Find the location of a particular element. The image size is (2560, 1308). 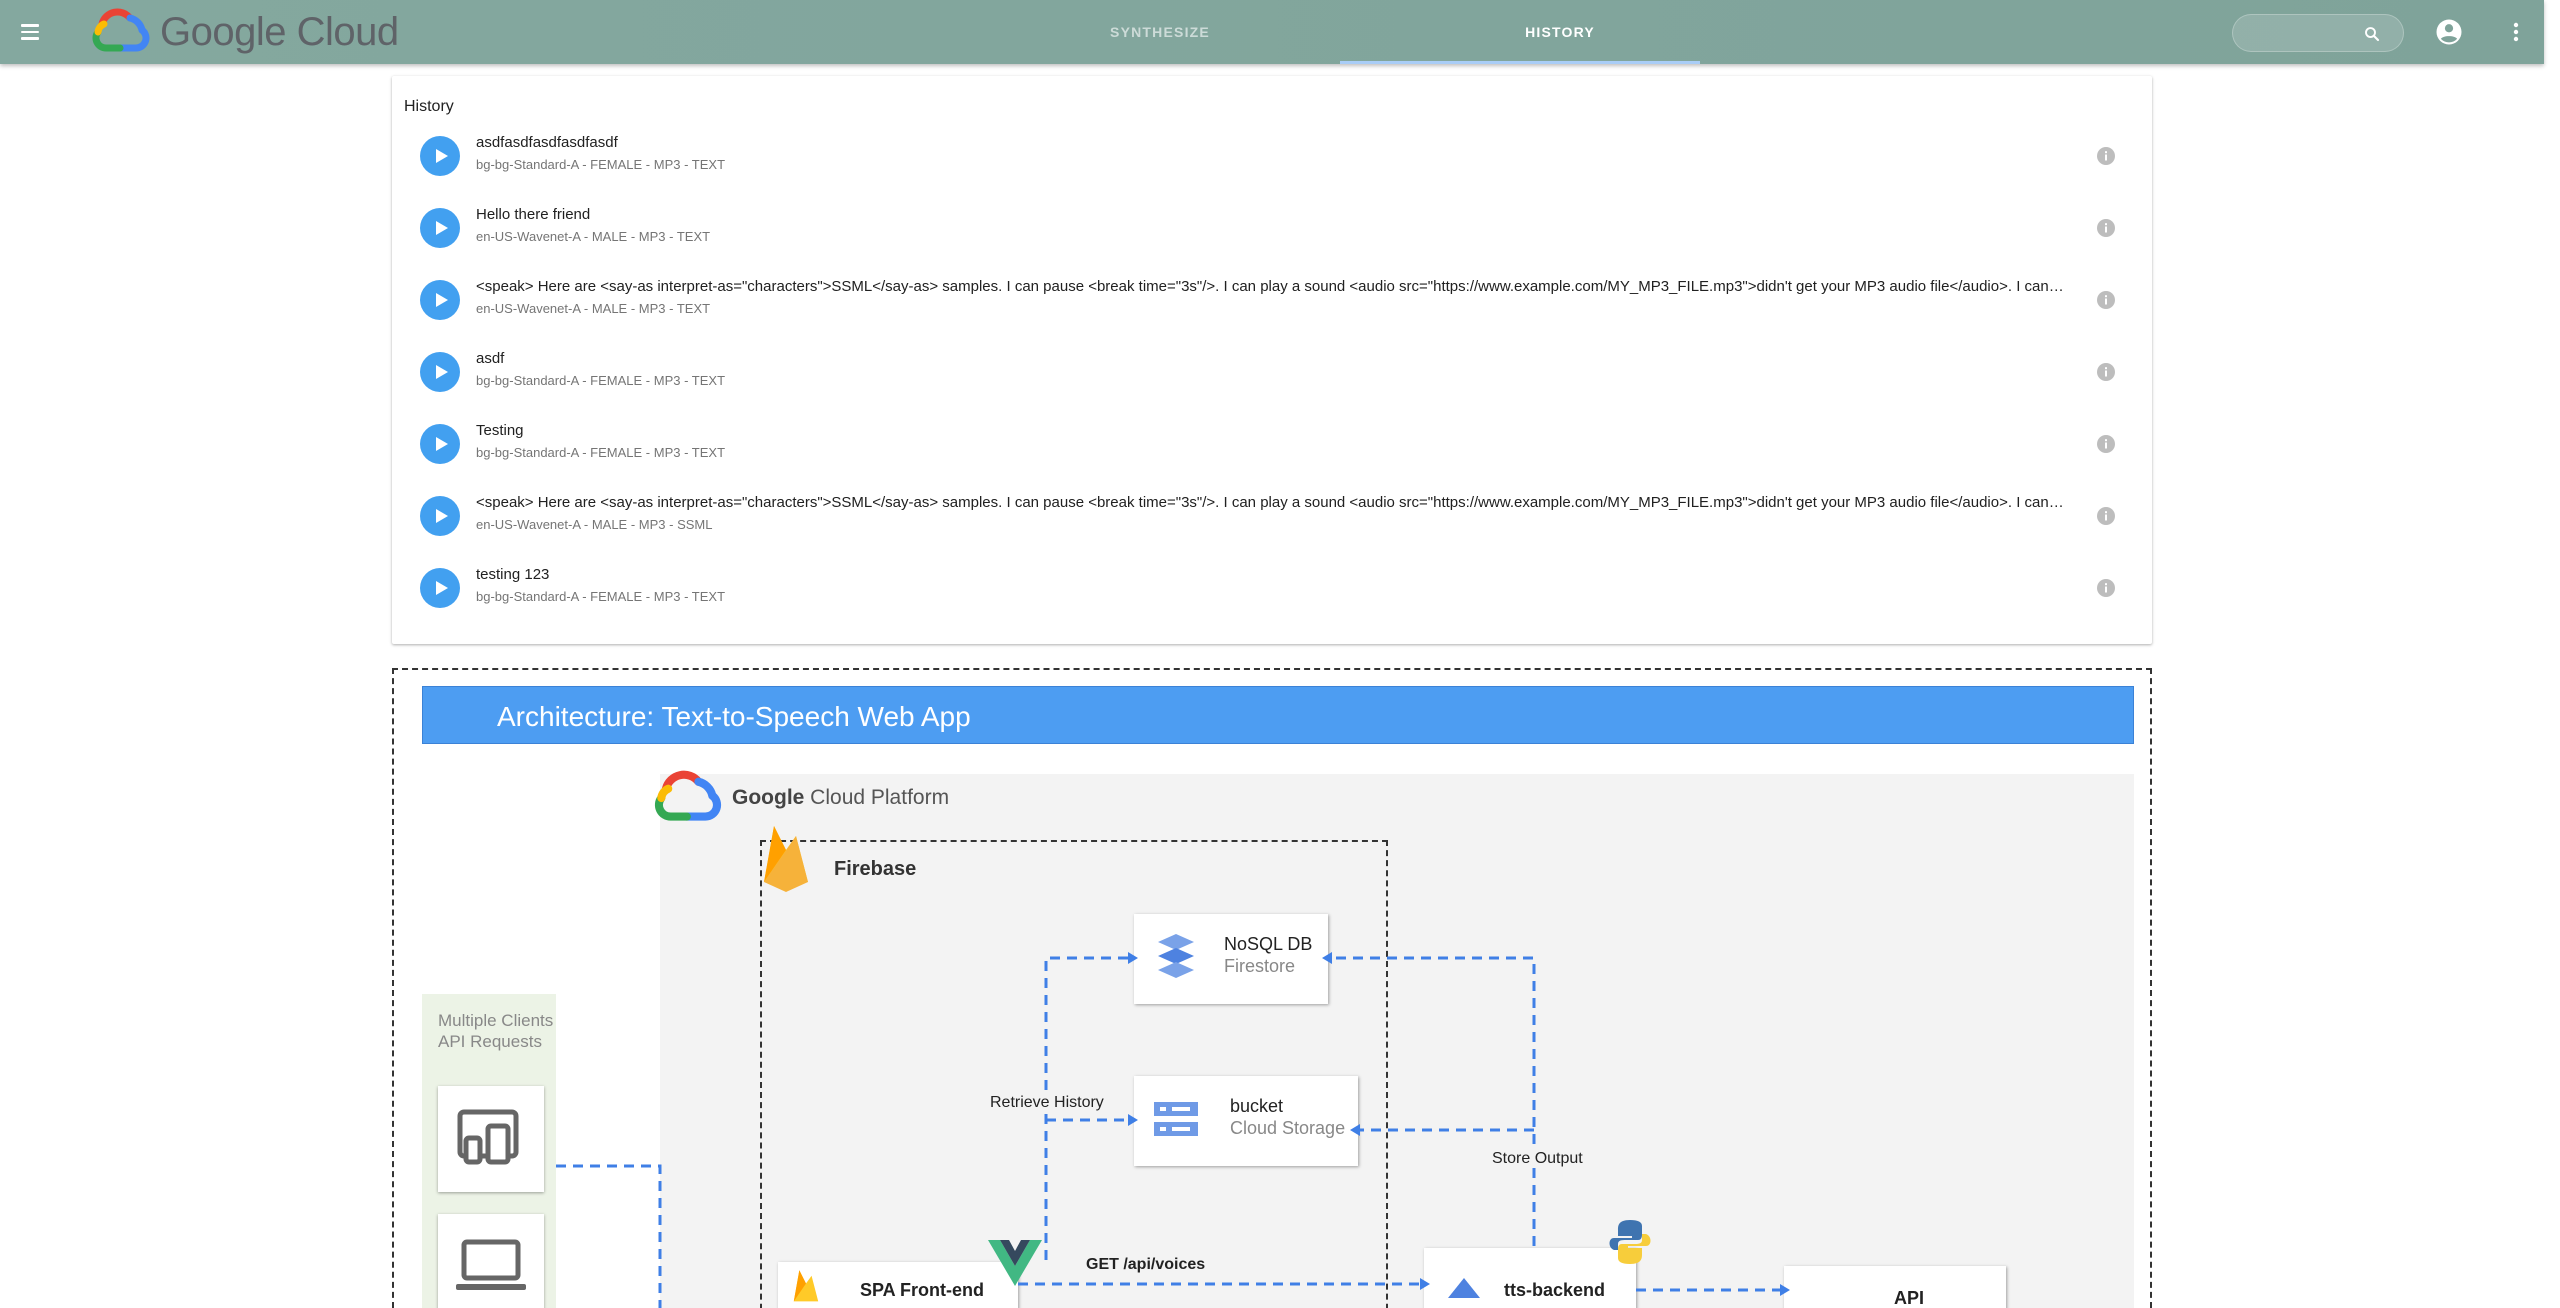

main-tabs: SYNTHESIZE HISTORY is located at coordinates (1360, 32).